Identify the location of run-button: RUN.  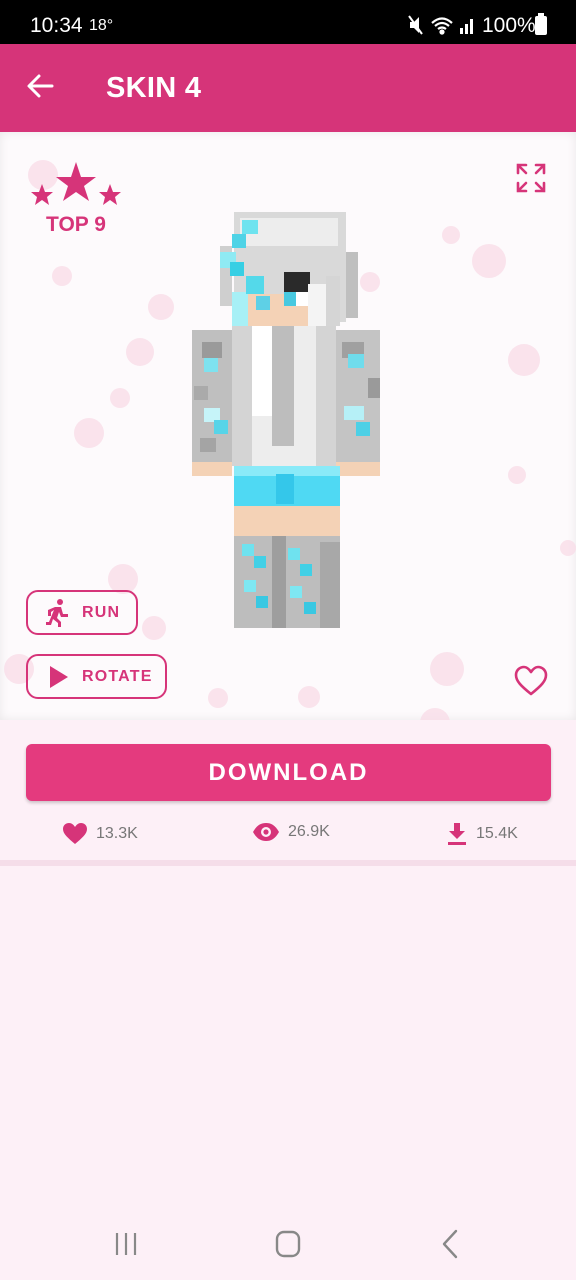
(82, 612).